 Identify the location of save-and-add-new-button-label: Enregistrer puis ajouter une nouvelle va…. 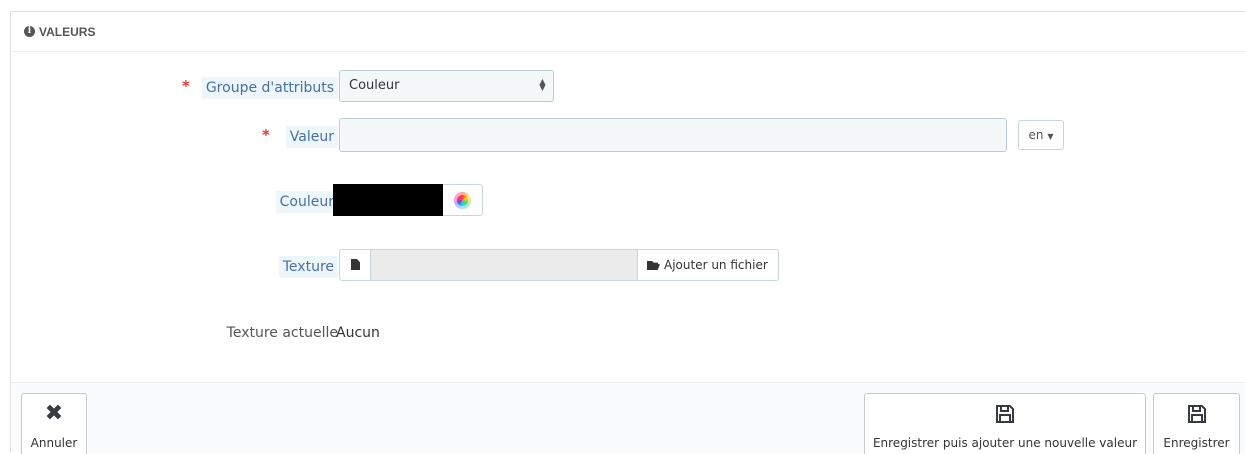
(1005, 443).